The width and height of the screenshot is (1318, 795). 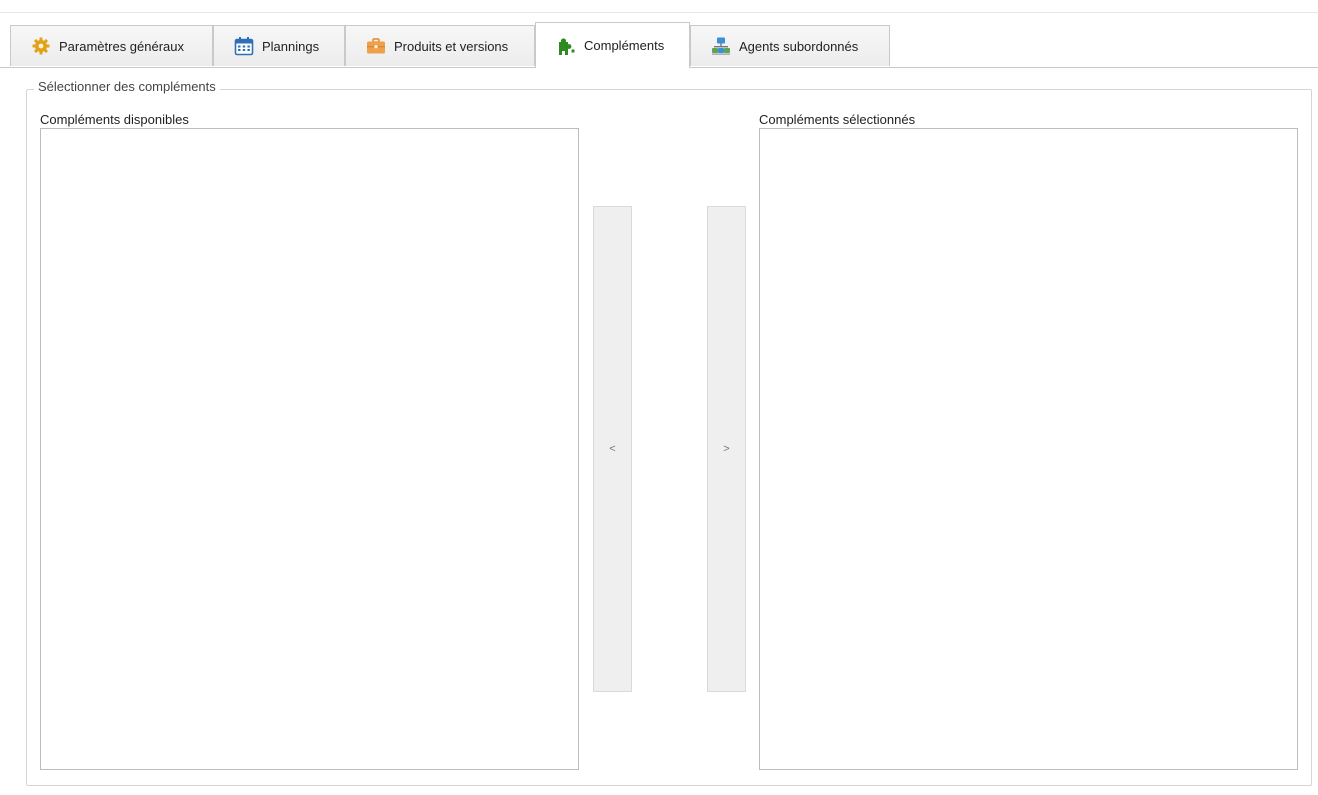 I want to click on tab-plannings: Plannings, so click(x=279, y=45).